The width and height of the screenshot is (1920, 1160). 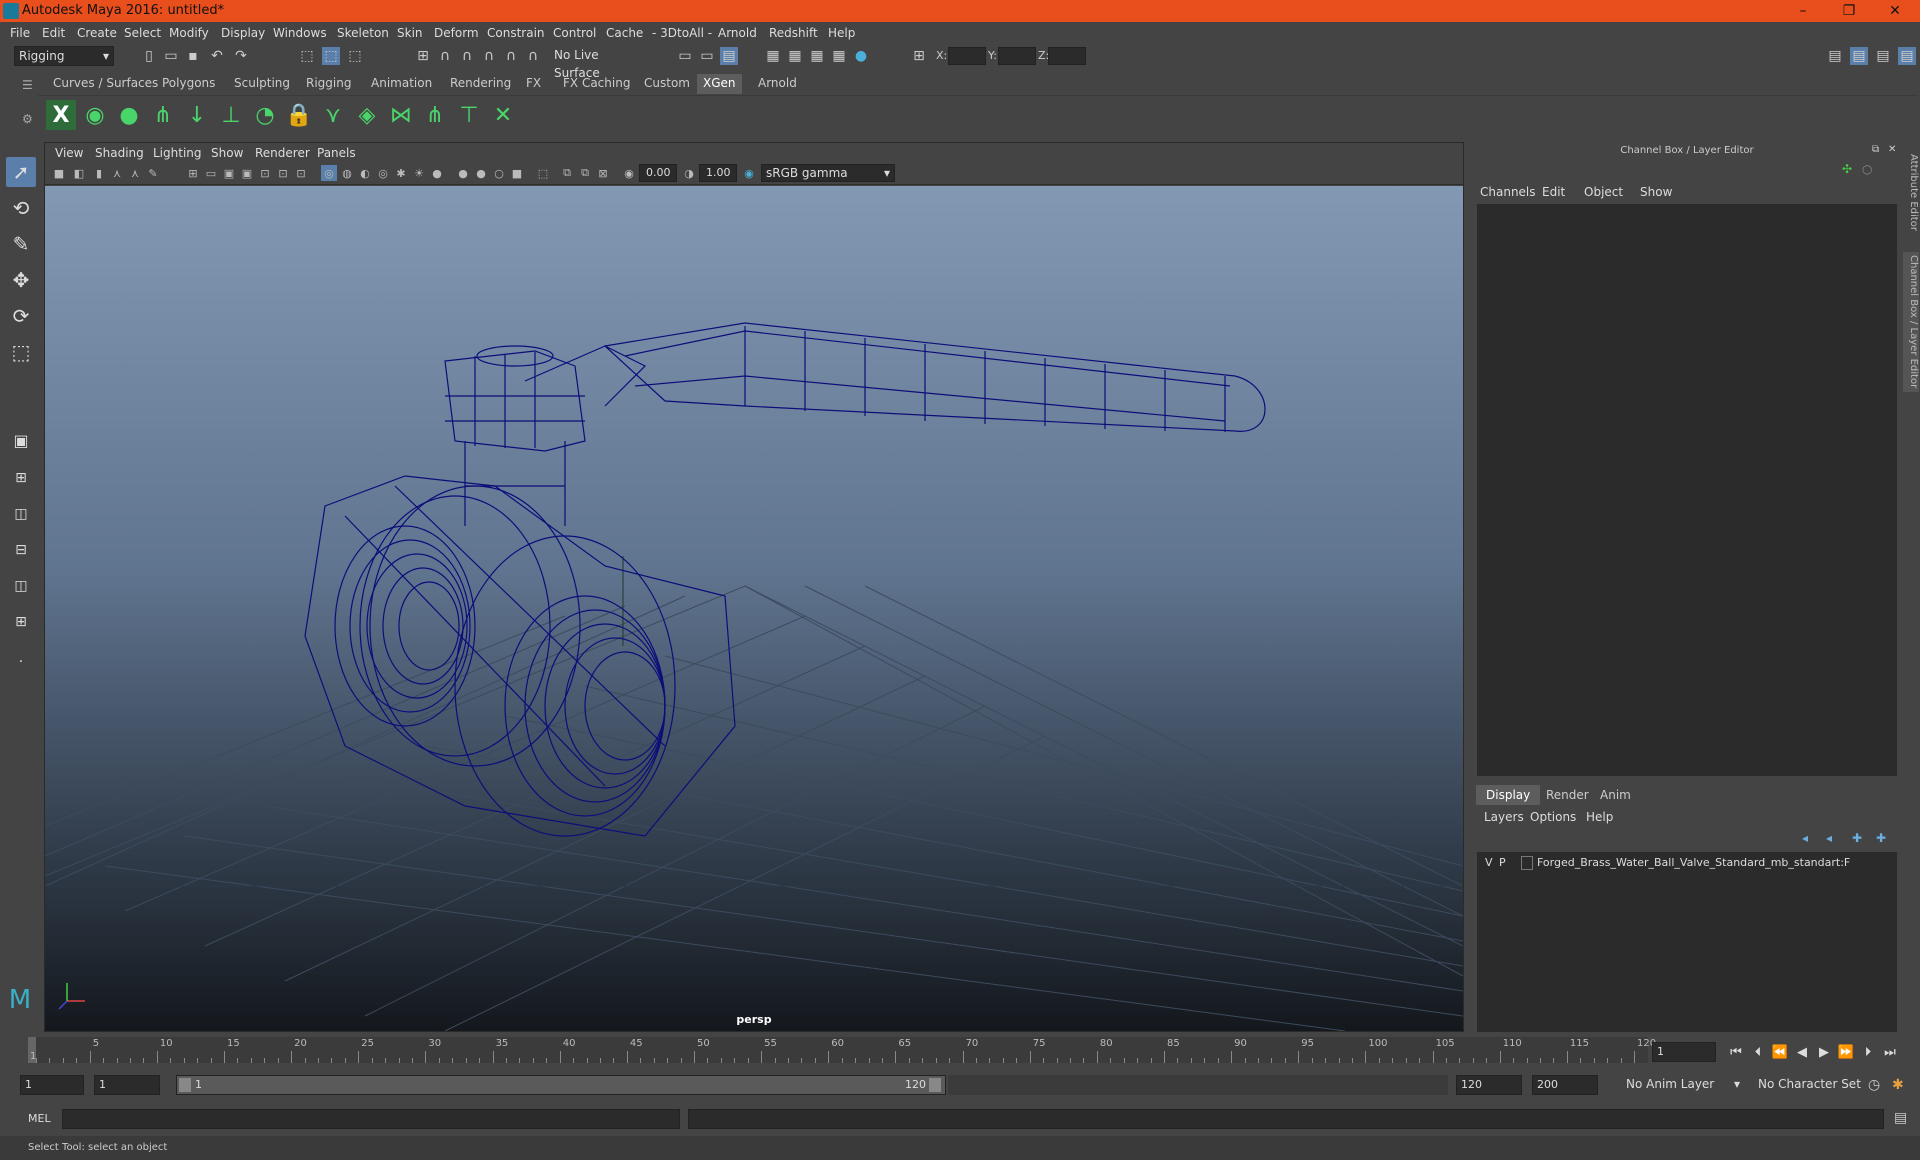 I want to click on place-guide-icon: ⊥, so click(x=231, y=115).